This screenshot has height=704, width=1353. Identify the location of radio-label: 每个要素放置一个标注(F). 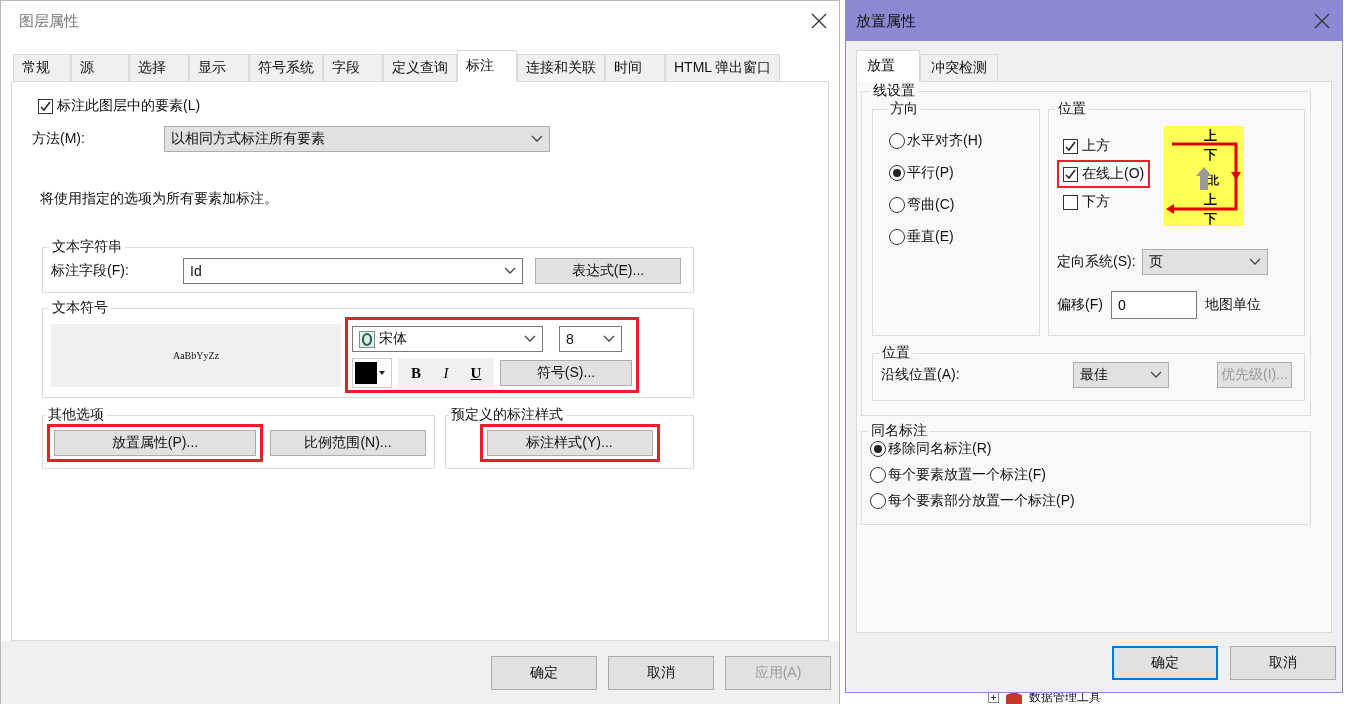
(967, 475).